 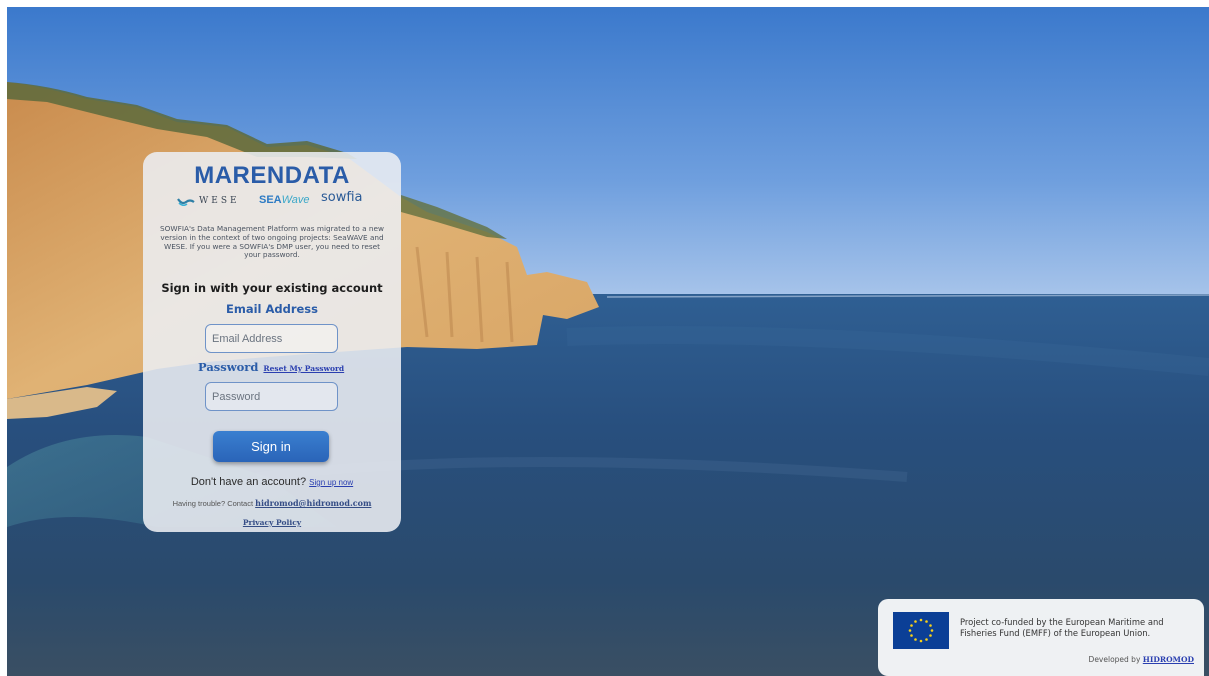 What do you see at coordinates (303, 368) in the screenshot?
I see `reset-password-link: Reset My Password` at bounding box center [303, 368].